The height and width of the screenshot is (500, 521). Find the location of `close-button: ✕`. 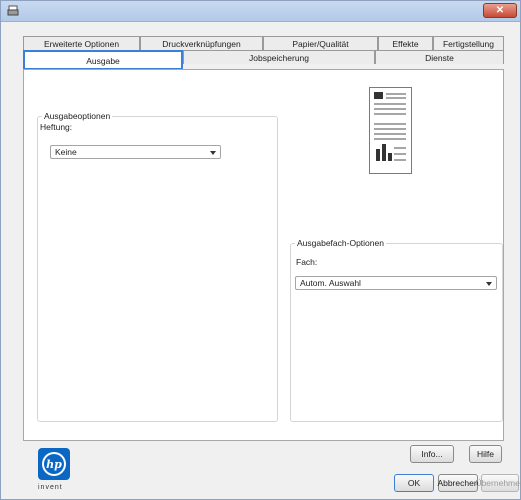

close-button: ✕ is located at coordinates (500, 10).